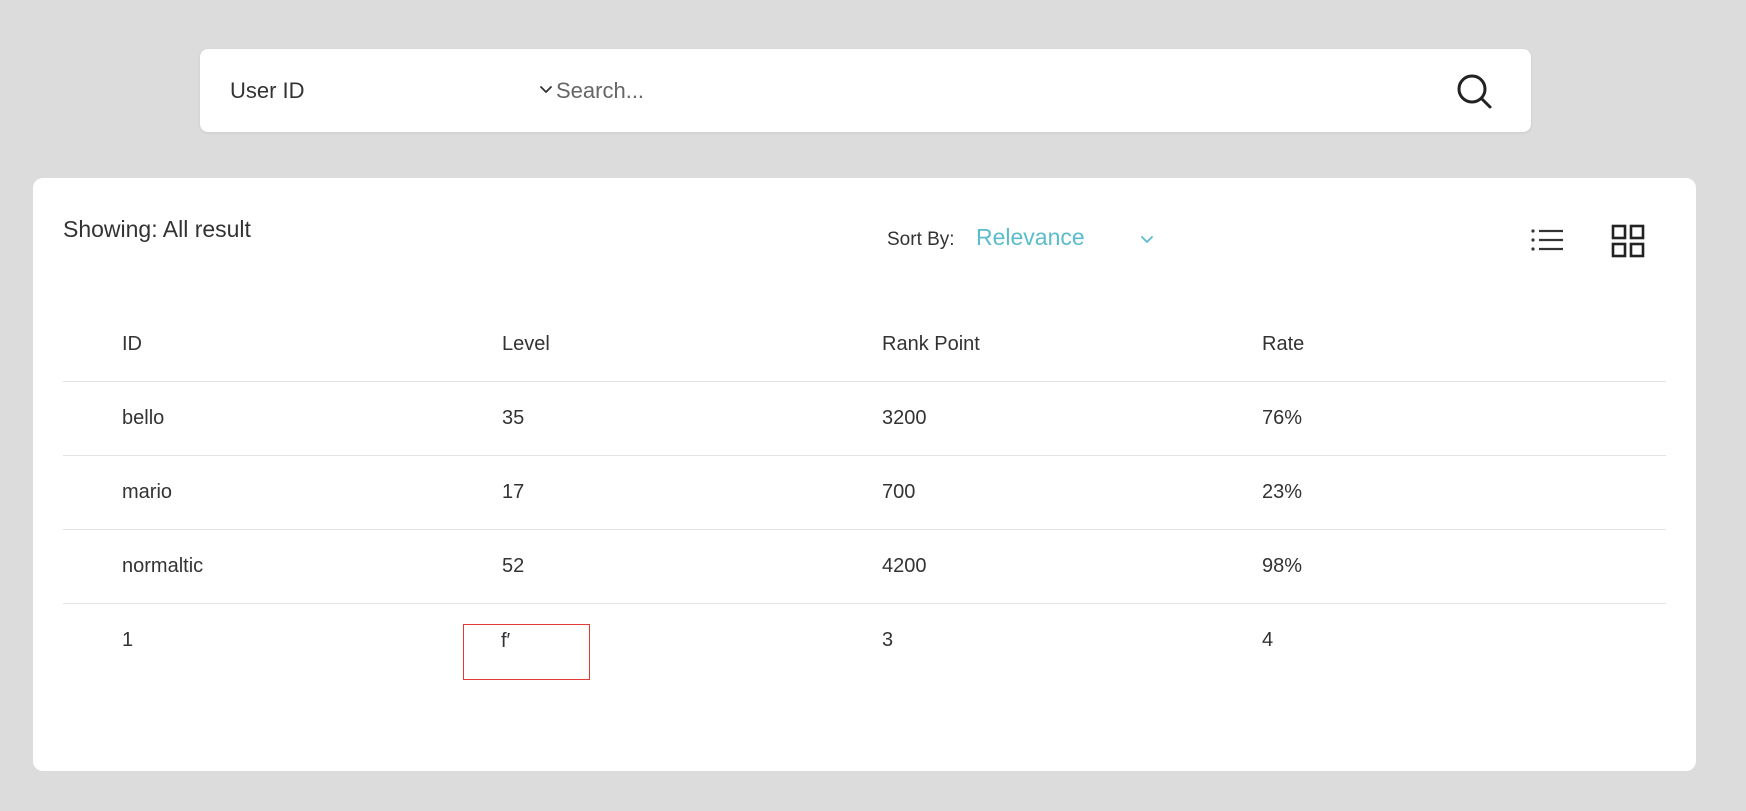 The width and height of the screenshot is (1746, 811). What do you see at coordinates (163, 566) in the screenshot?
I see `cell-id: normaltic` at bounding box center [163, 566].